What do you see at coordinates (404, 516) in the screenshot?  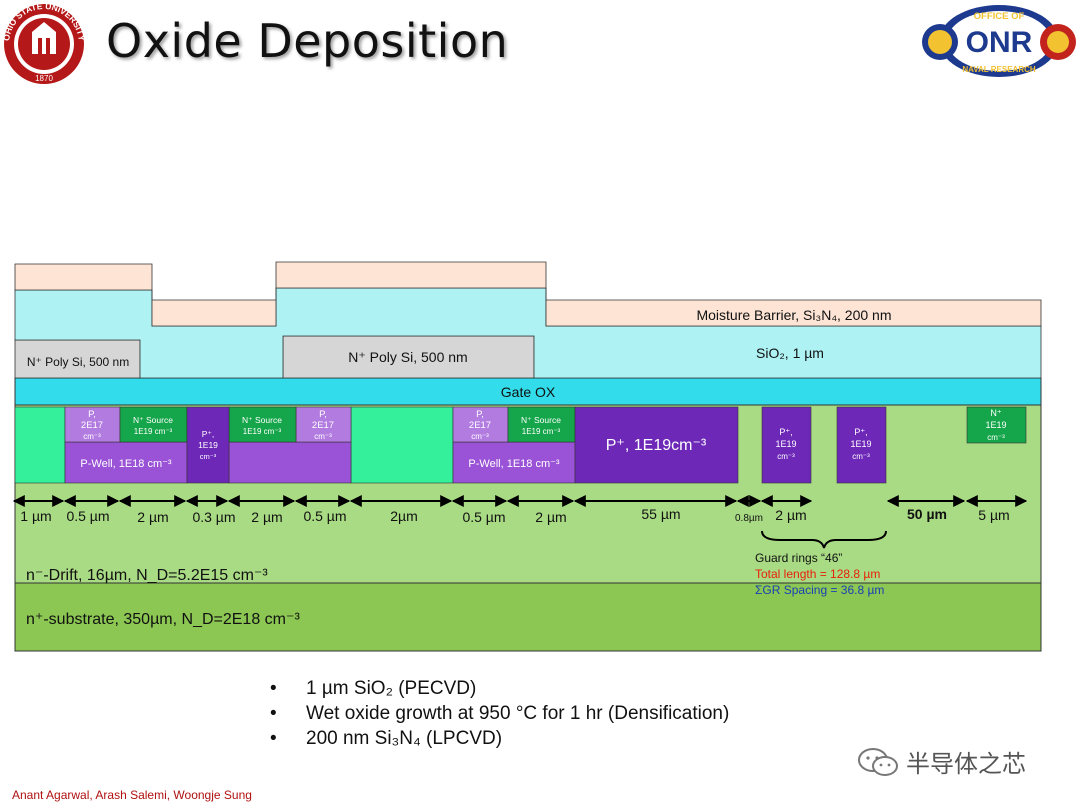 I see `dimension-label: 2µm` at bounding box center [404, 516].